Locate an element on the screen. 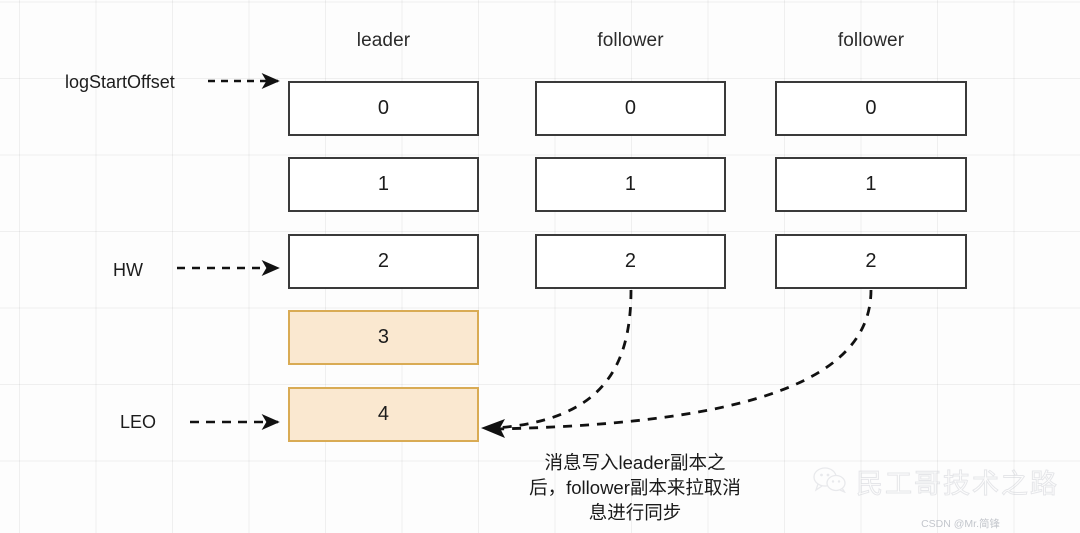 The height and width of the screenshot is (533, 1080). follower-1-cell-2: 2 is located at coordinates (630, 261).